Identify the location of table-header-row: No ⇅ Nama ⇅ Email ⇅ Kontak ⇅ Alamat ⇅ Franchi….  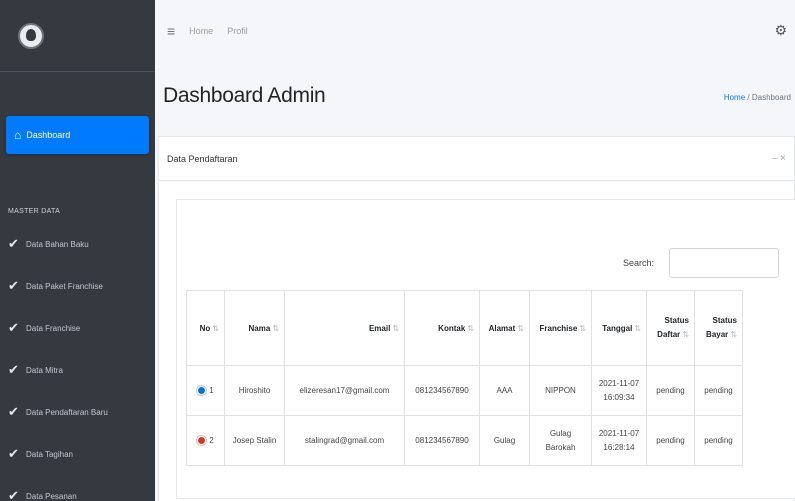
(464, 328).